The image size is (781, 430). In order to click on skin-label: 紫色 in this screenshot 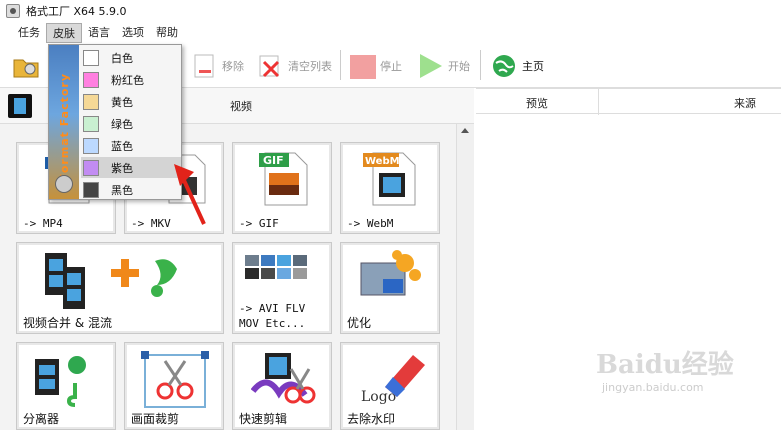, I will do `click(122, 168)`.